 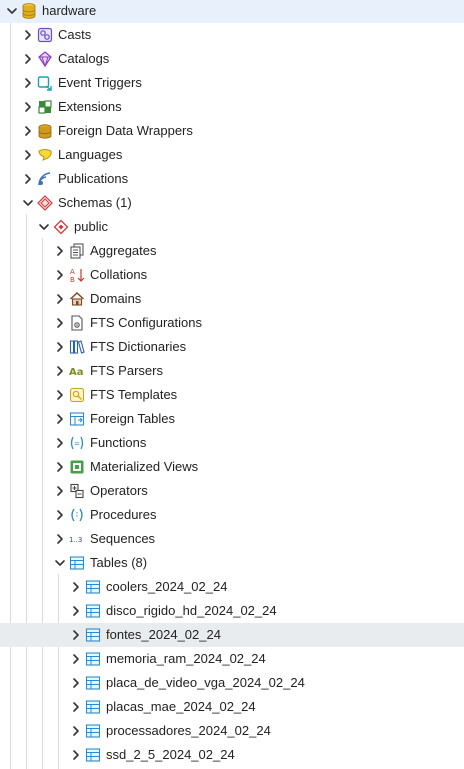 I want to click on catalogs-icon, so click(x=45, y=59).